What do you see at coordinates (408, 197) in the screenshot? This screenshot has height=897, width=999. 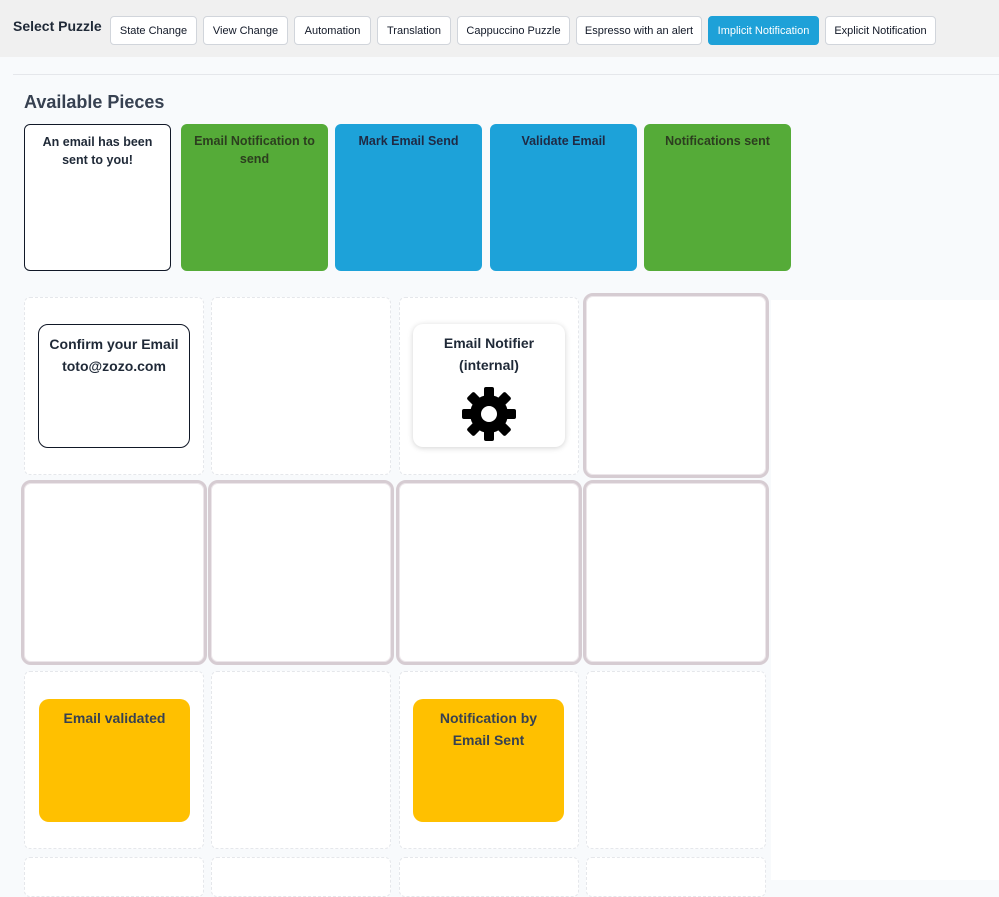 I see `piece-mark-email-send: Mark Email Send` at bounding box center [408, 197].